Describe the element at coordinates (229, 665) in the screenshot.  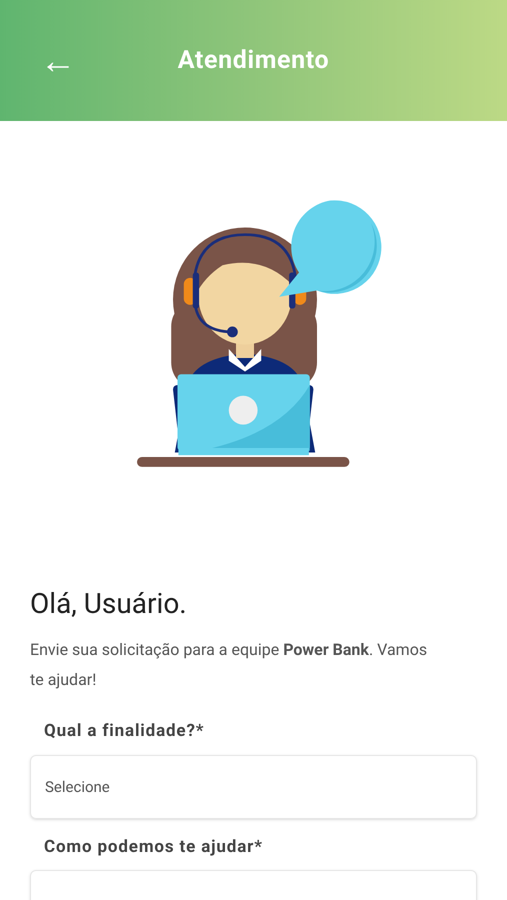
I see `intro-text: Envie sua solicitação para a equipe Power Bank. Vamos te ajudar!` at that location.